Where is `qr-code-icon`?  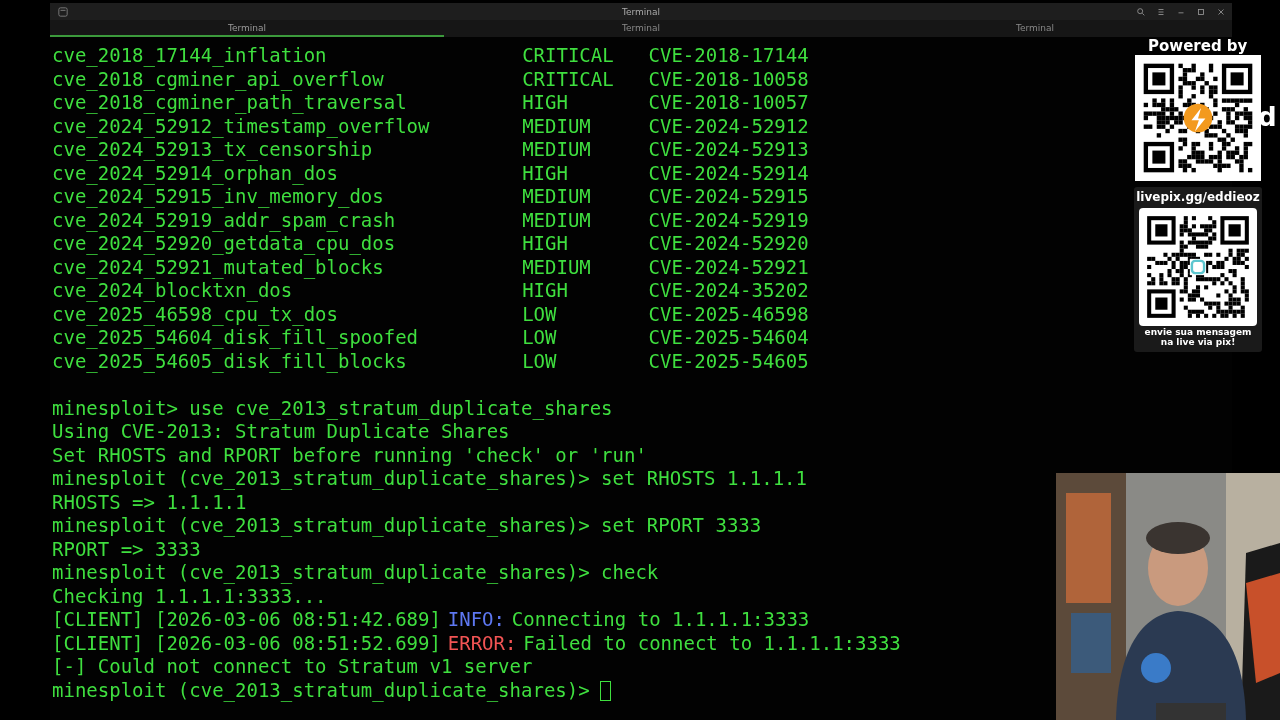 qr-code-icon is located at coordinates (1198, 267).